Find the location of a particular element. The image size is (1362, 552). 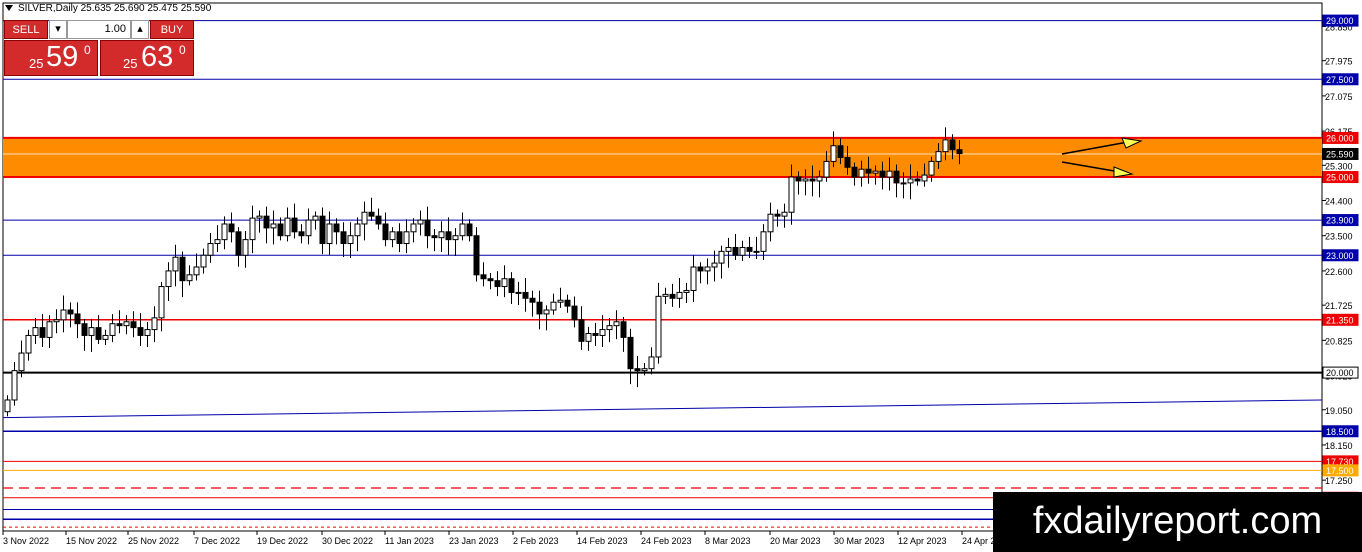

buy-price-button: 25 63 0 is located at coordinates (147, 58).